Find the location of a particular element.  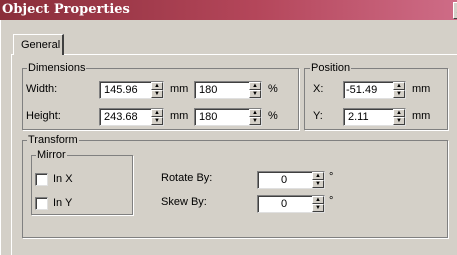

width-input: 145.96 ▲ ▼ is located at coordinates (131, 90).